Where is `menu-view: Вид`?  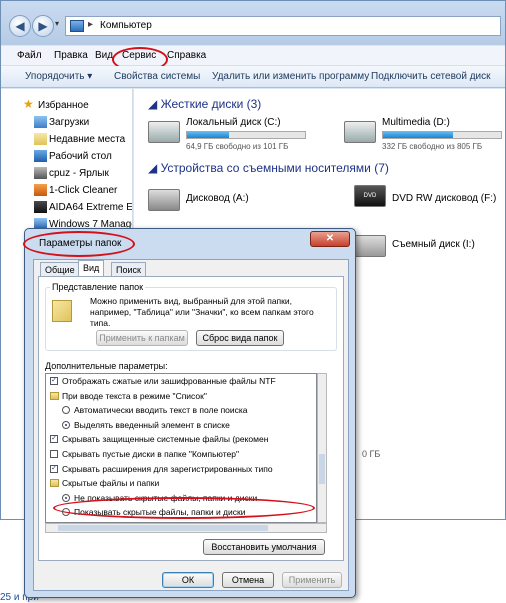 menu-view: Вид is located at coordinates (104, 55).